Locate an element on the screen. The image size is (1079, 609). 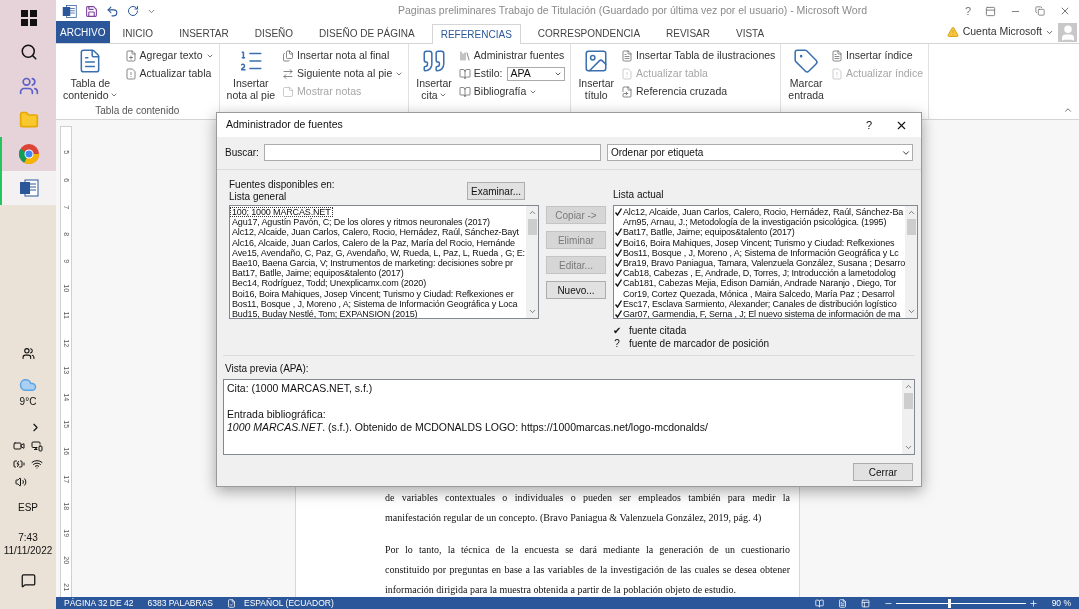
list-item: Bae10, Baena Garcia, V; Instrumentos de marketing: decisiones sobre pr is located at coordinates (372, 263).